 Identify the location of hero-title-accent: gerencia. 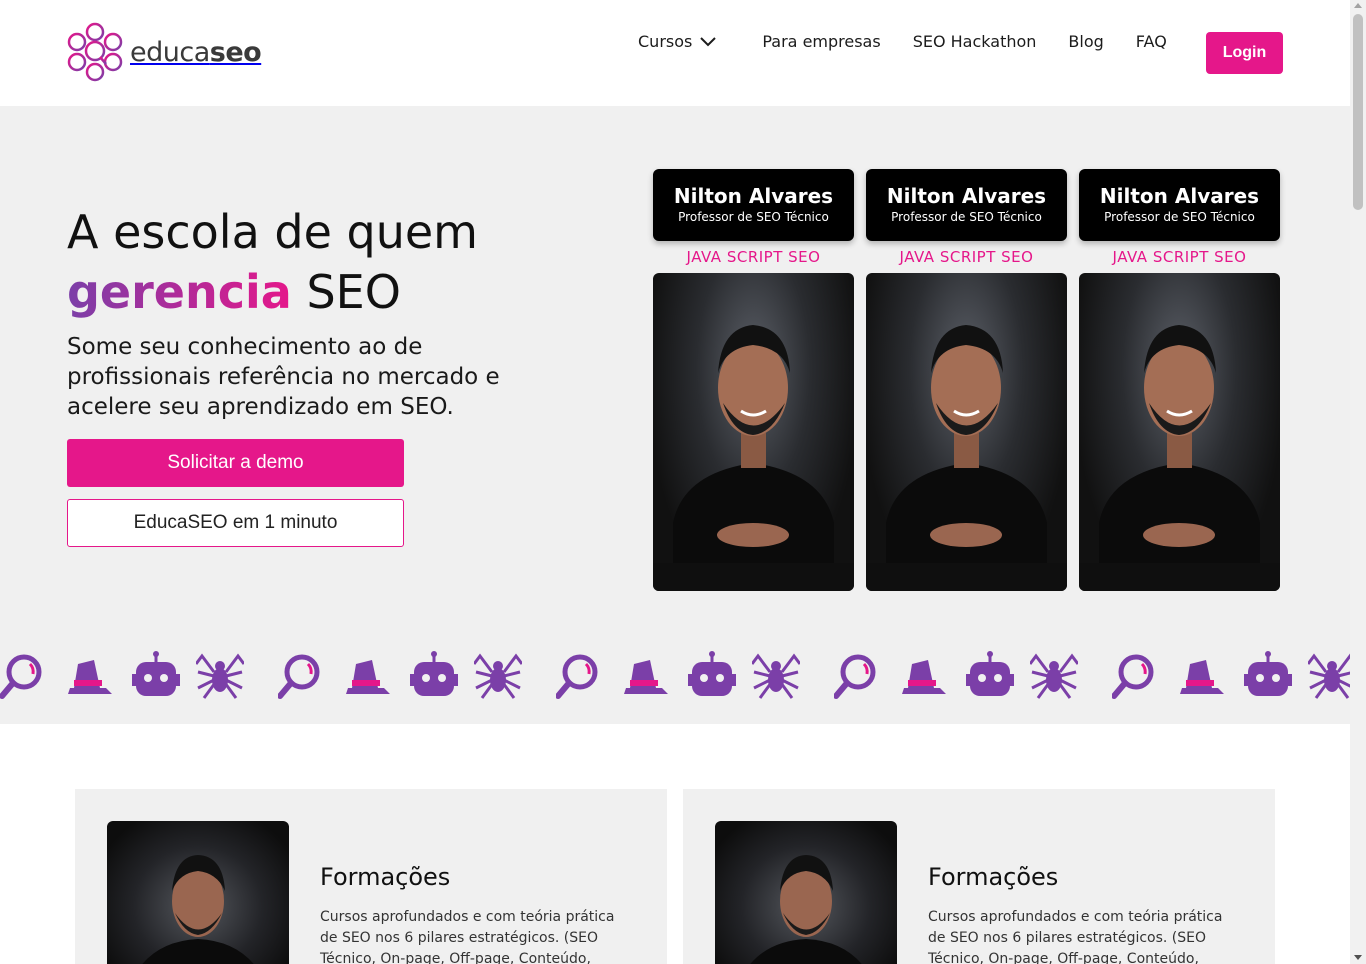
(179, 292).